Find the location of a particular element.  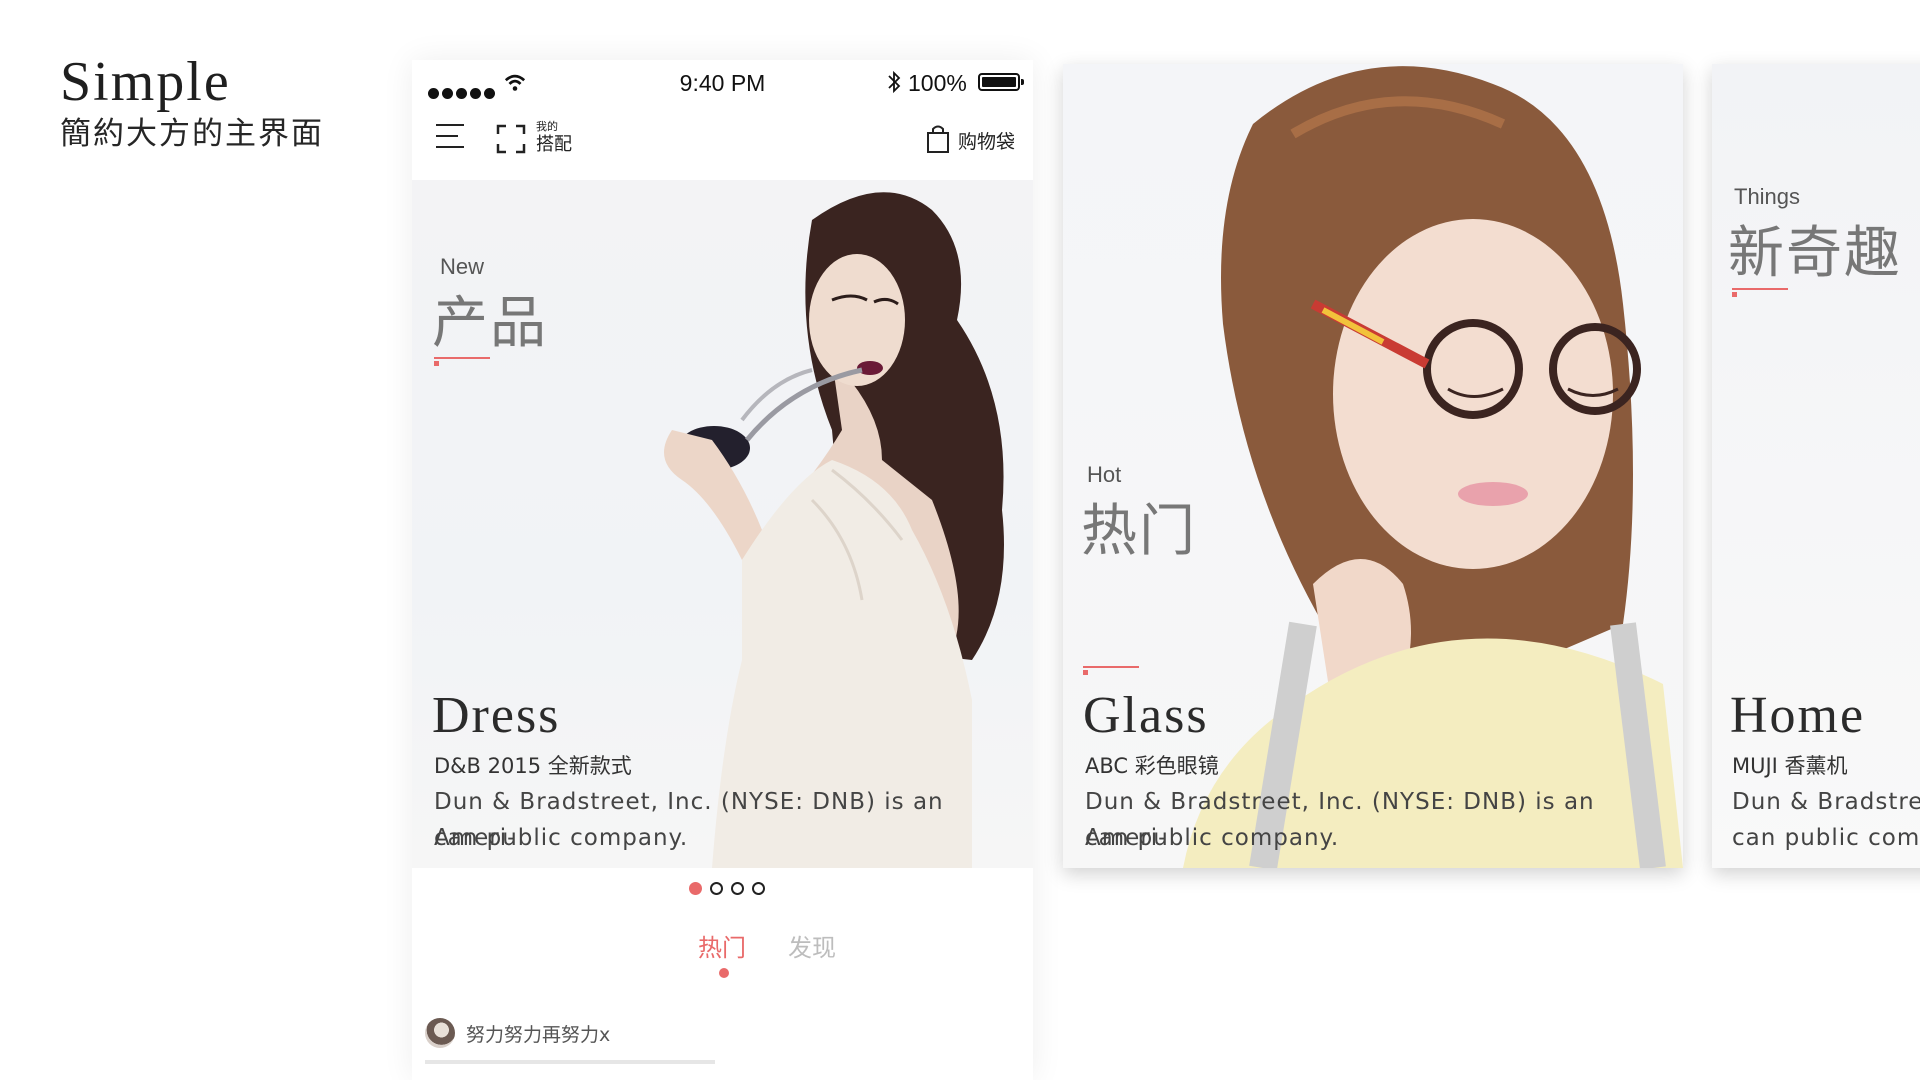

collocation-label: 搭配 is located at coordinates (554, 144).